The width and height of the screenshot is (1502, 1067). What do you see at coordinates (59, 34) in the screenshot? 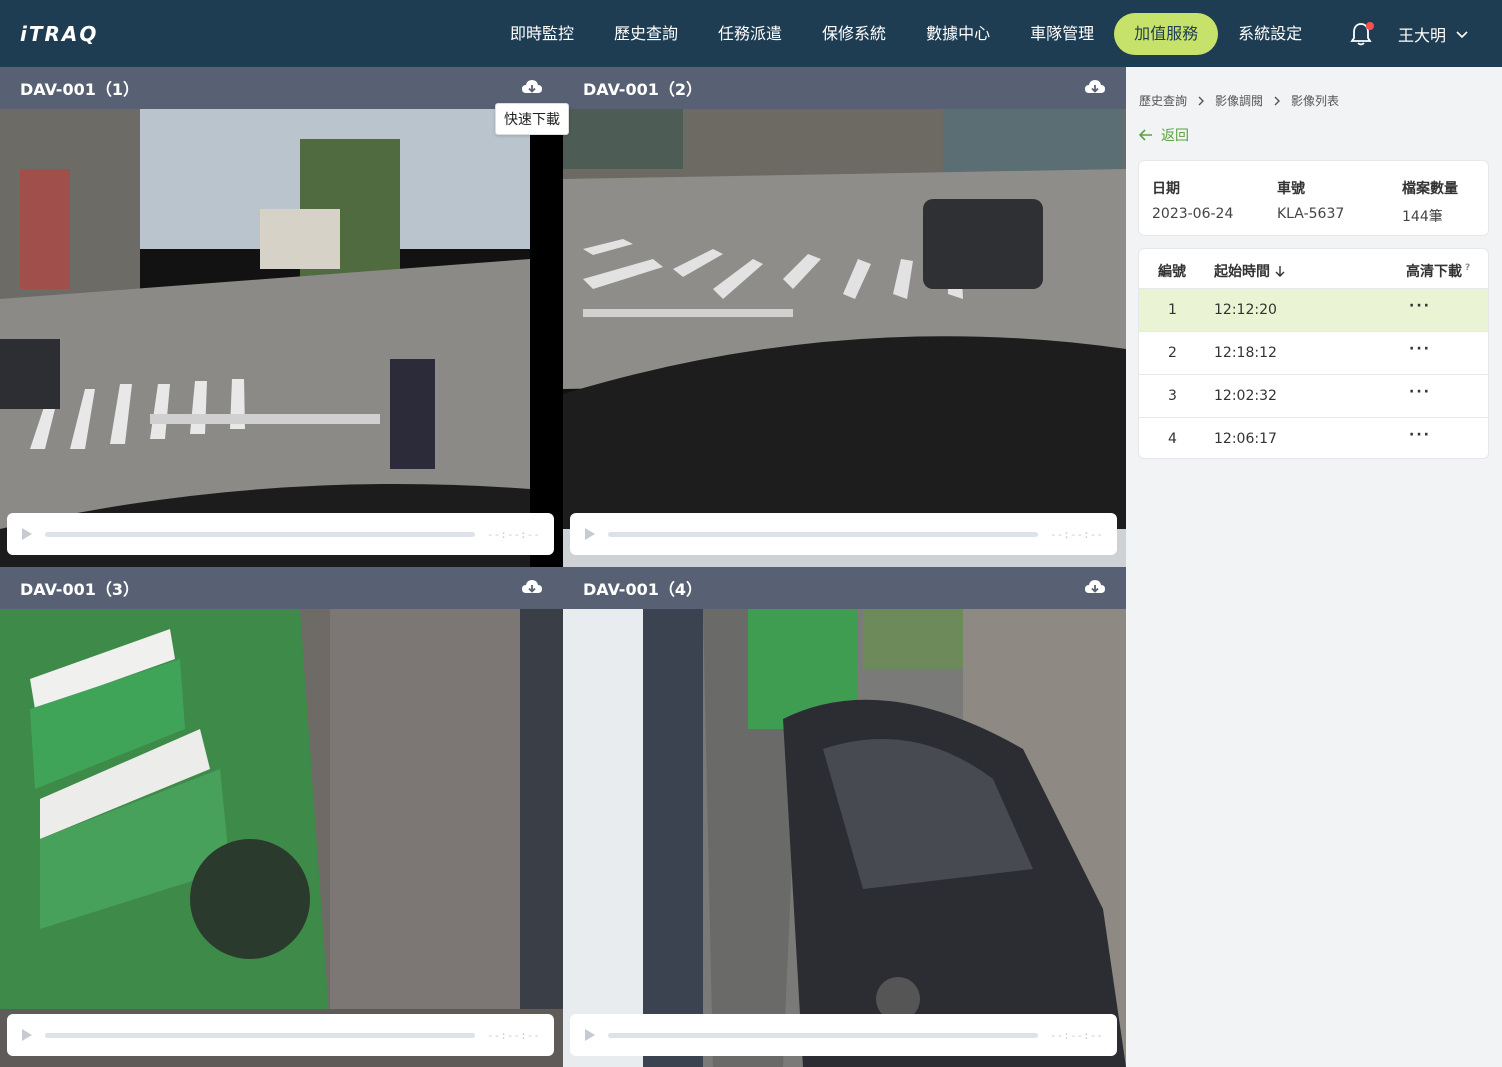
I see `logo: iTRAQ` at bounding box center [59, 34].